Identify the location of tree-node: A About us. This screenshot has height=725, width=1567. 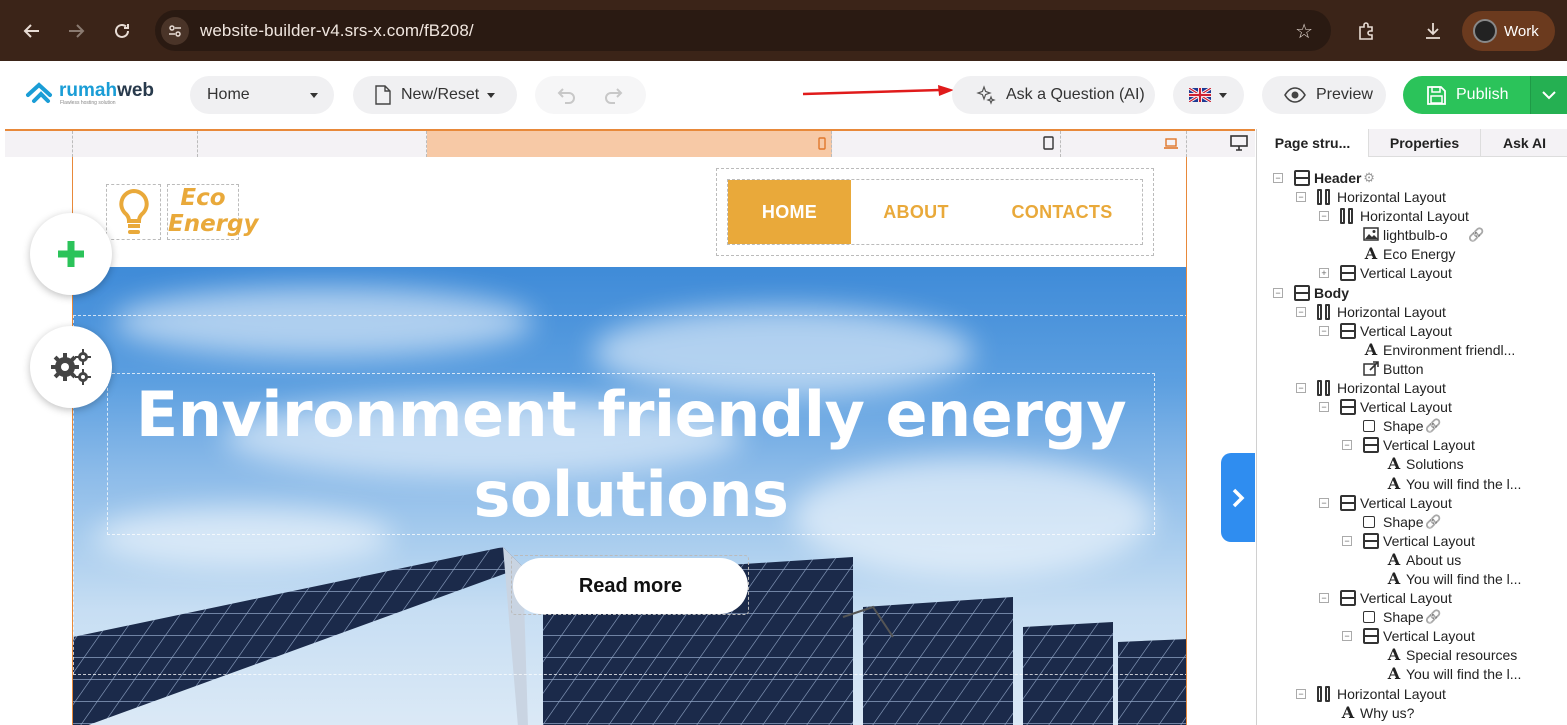
(1412, 560).